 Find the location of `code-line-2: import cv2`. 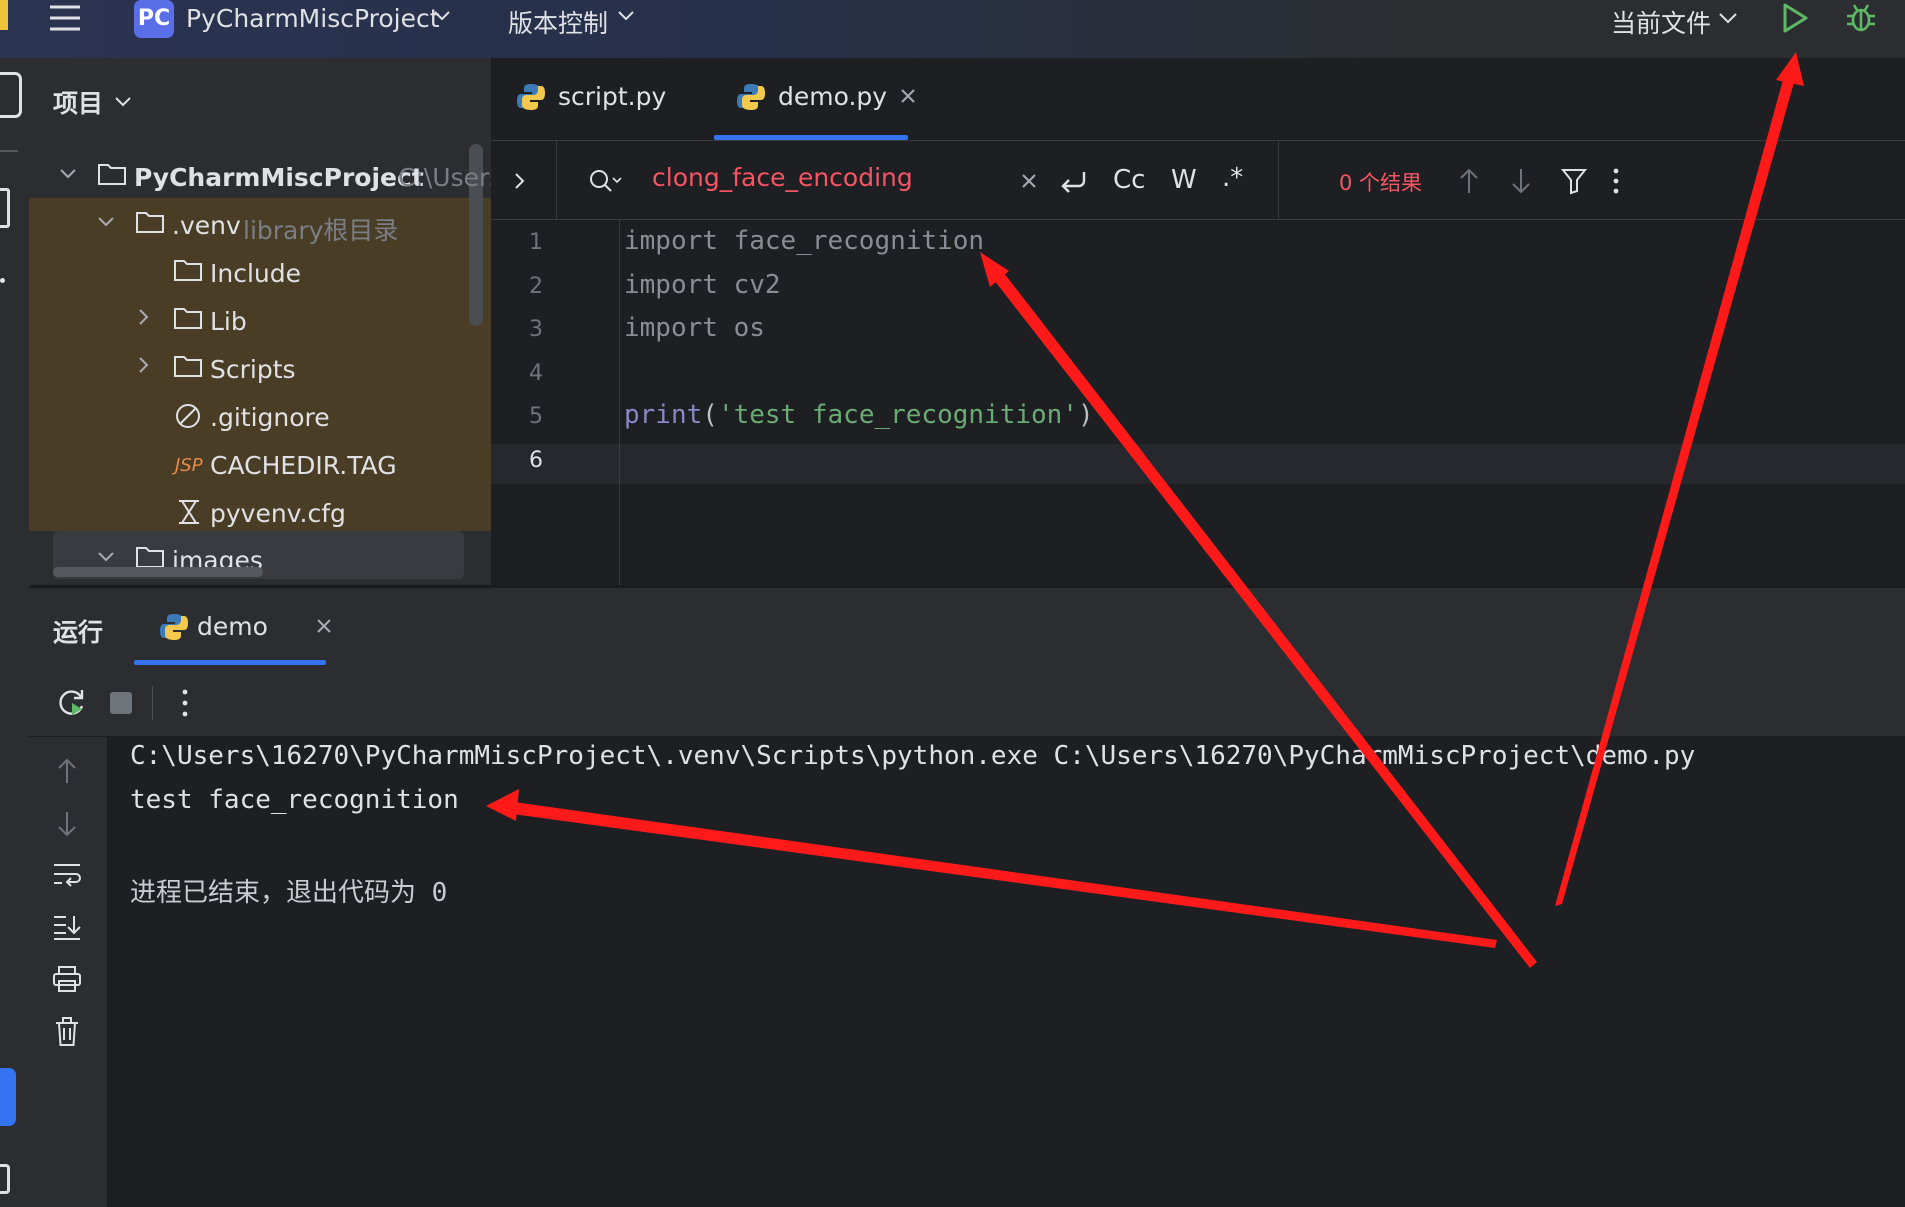

code-line-2: import cv2 is located at coordinates (702, 285).